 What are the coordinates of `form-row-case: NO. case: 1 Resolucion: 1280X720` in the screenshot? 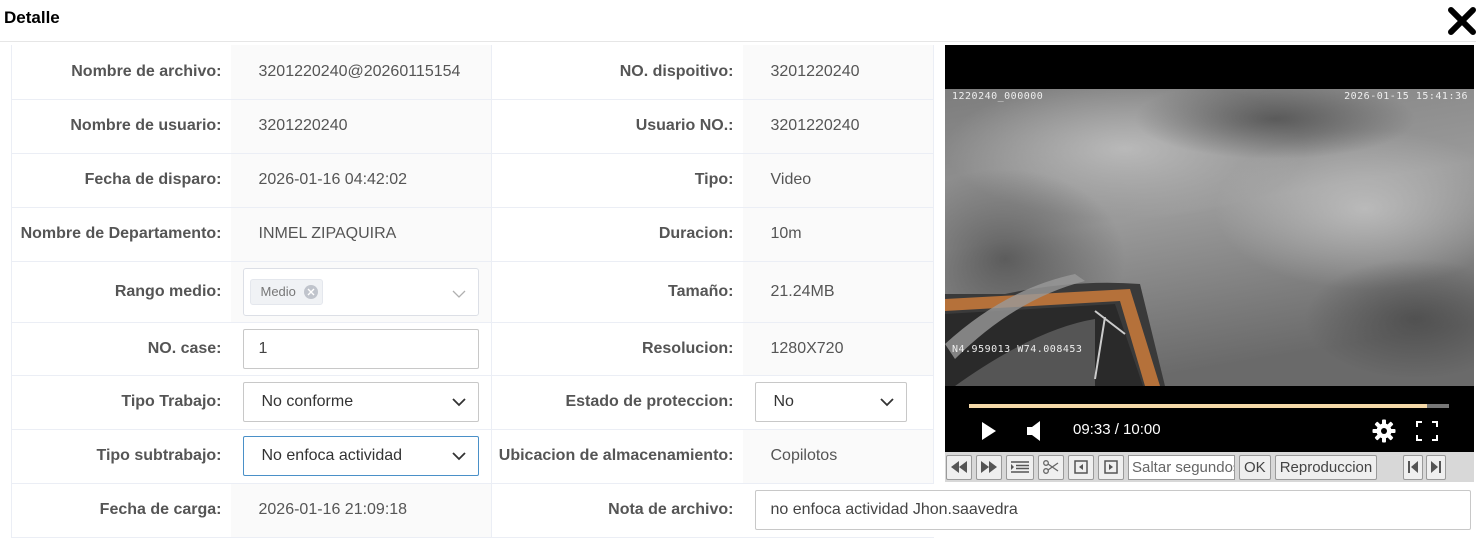 It's located at (472, 349).